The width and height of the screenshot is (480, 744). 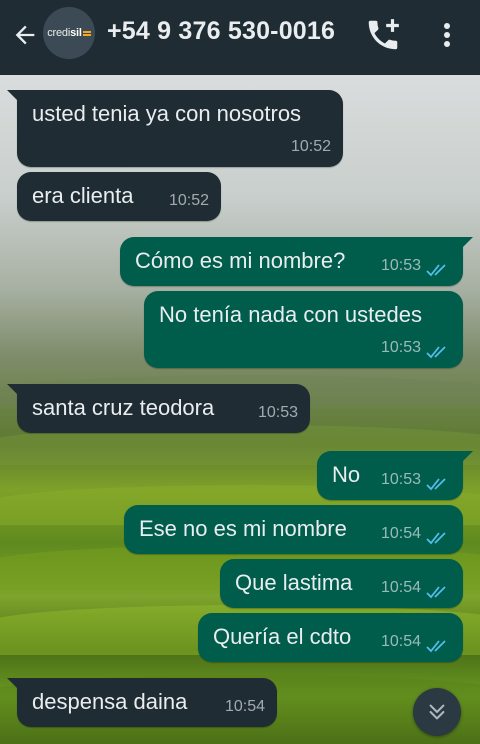 What do you see at coordinates (83, 195) in the screenshot?
I see `message-text: era clienta` at bounding box center [83, 195].